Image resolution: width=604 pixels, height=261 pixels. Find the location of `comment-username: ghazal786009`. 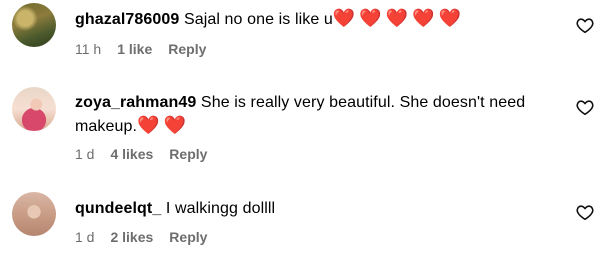

comment-username: ghazal786009 is located at coordinates (127, 19).